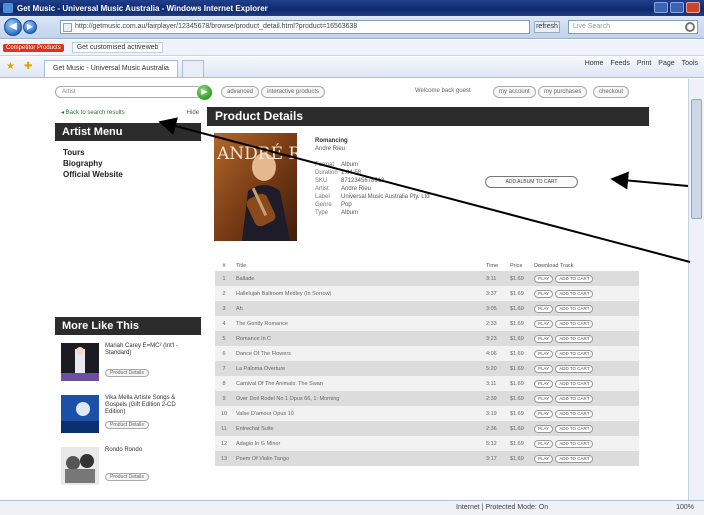 Image resolution: width=704 pixels, height=515 pixels. I want to click on site-search-input: Artist, so click(129, 92).